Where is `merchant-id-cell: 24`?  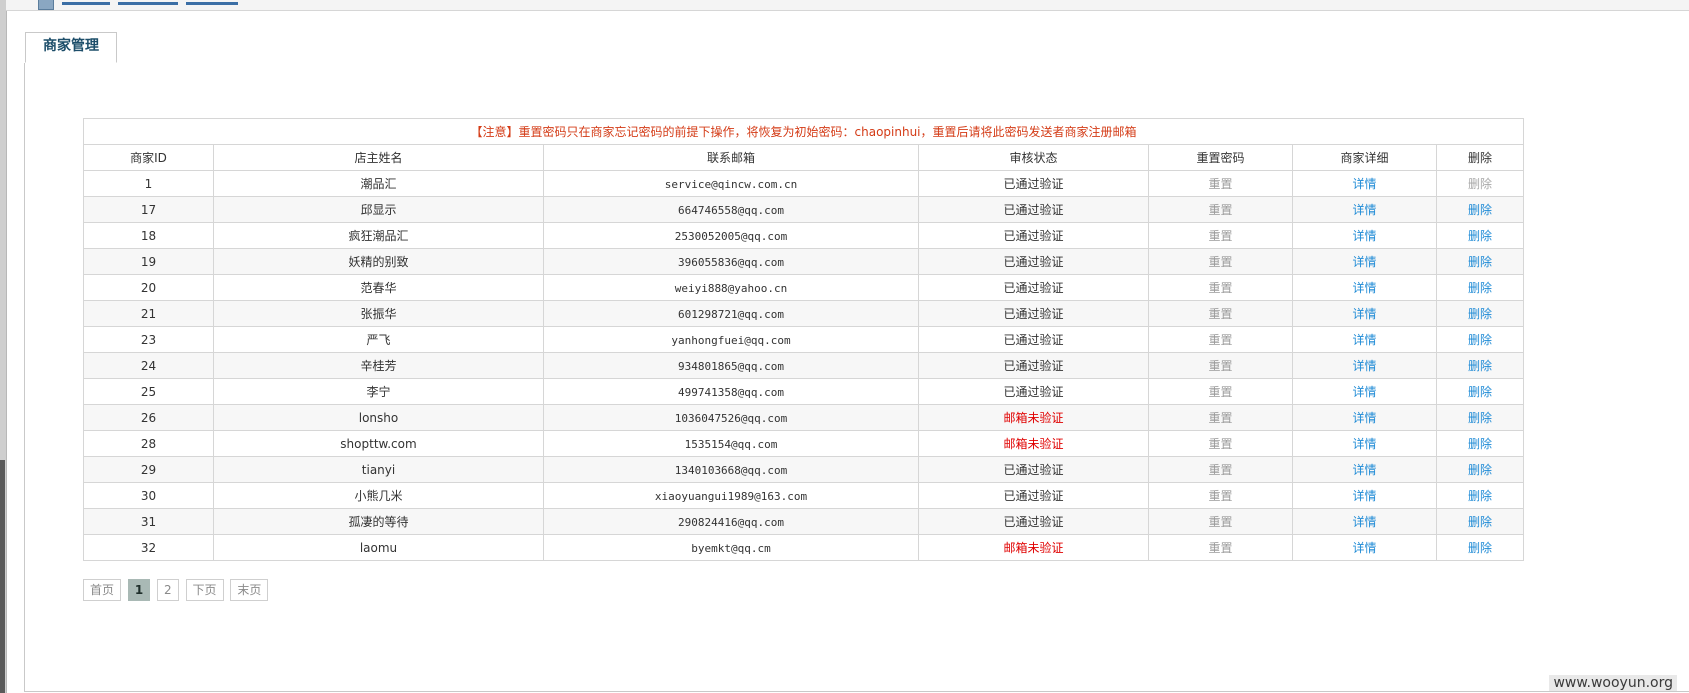
merchant-id-cell: 24 is located at coordinates (148, 365).